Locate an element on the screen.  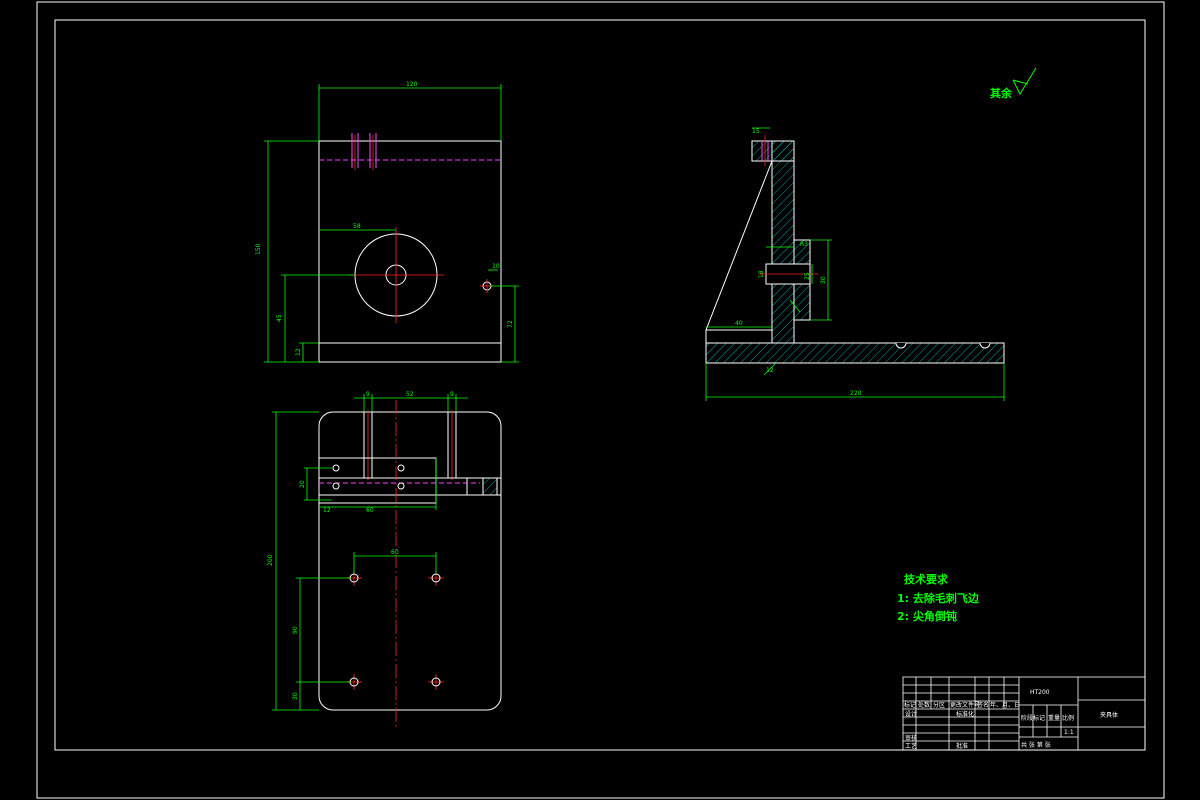
dim-side-left: 40 is located at coordinates (739, 323).